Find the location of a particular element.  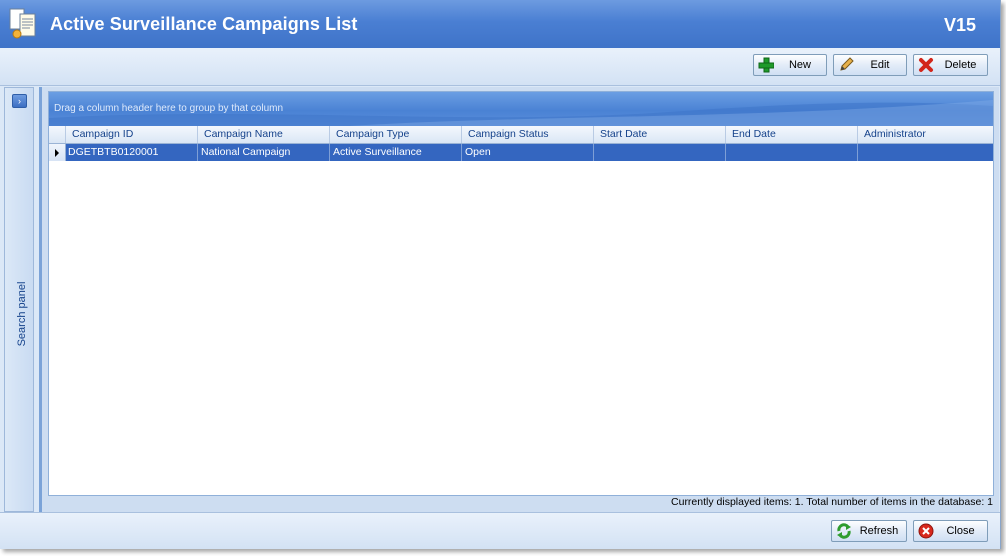

refresh-button-label: Refresh is located at coordinates (879, 531).